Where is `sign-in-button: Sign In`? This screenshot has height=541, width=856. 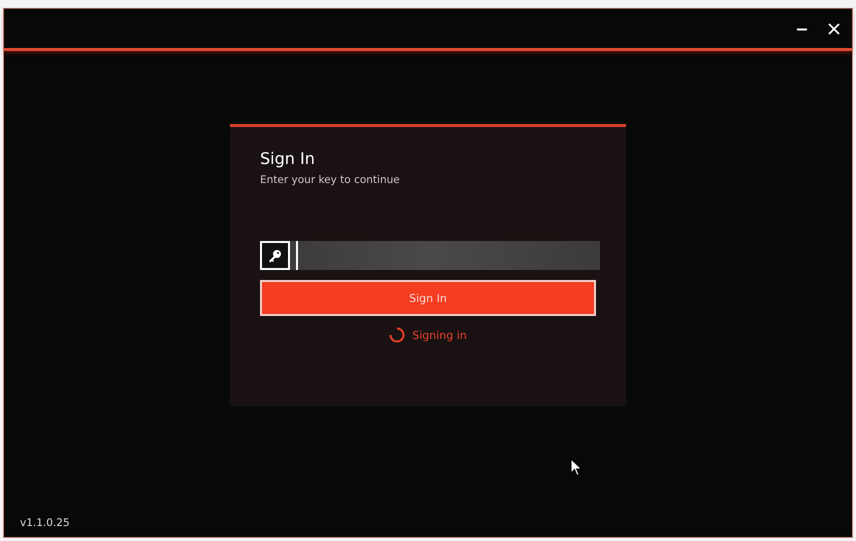
sign-in-button: Sign In is located at coordinates (428, 298).